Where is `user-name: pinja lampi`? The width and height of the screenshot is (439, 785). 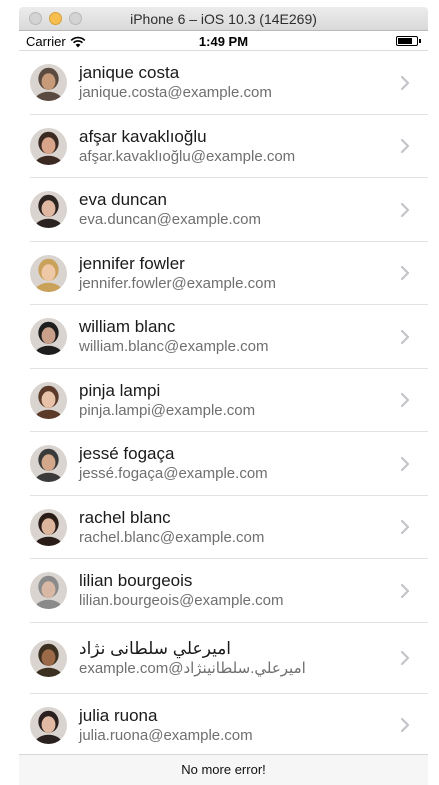
user-name: pinja lampi is located at coordinates (120, 390).